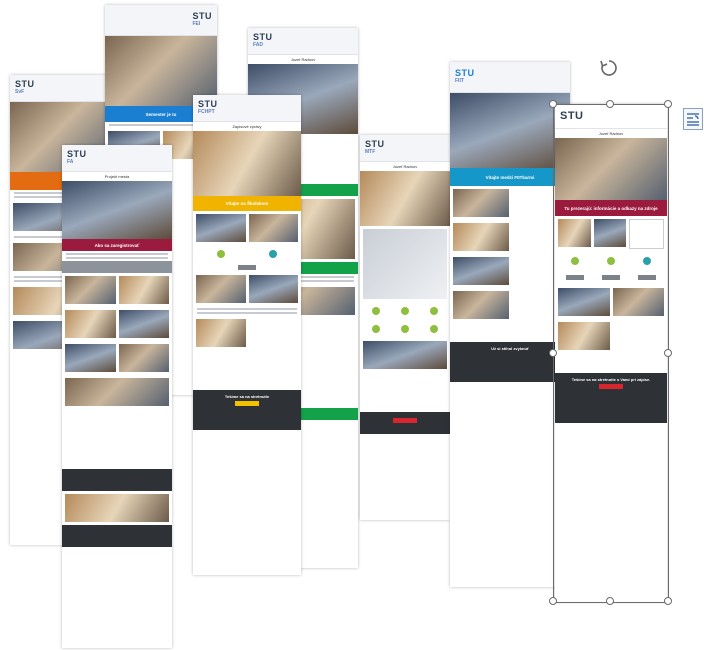 This screenshot has width=704, height=650. What do you see at coordinates (572, 116) in the screenshot?
I see `stu-logo: STU` at bounding box center [572, 116].